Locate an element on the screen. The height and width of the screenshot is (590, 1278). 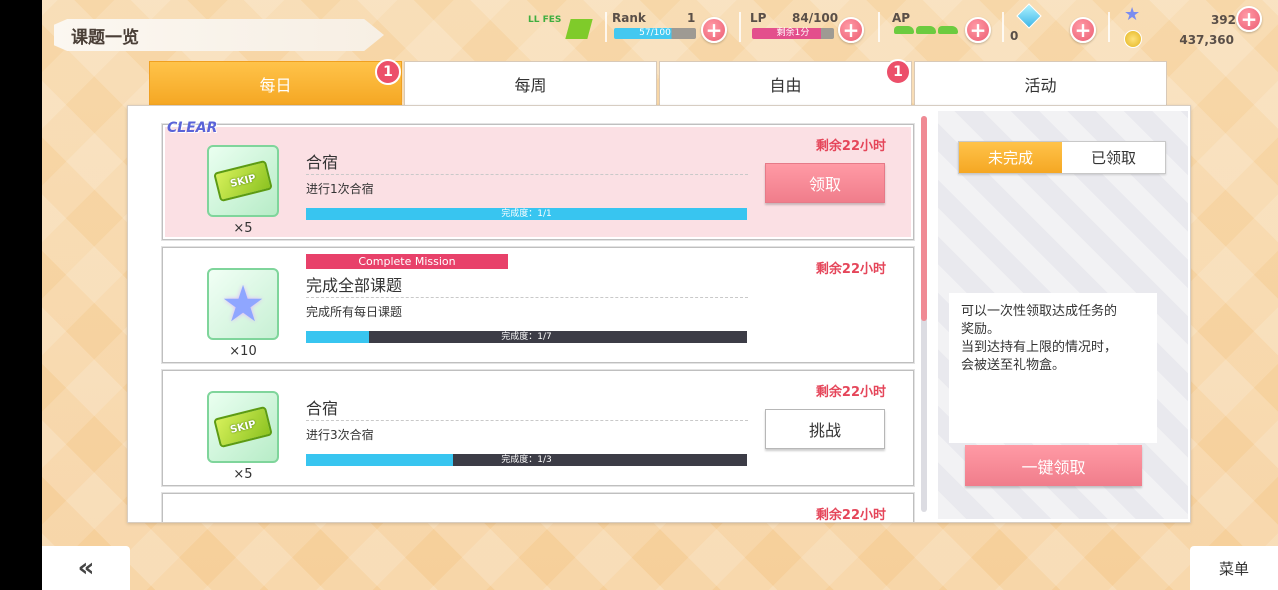
coin-count: 437,360 is located at coordinates (1206, 40).